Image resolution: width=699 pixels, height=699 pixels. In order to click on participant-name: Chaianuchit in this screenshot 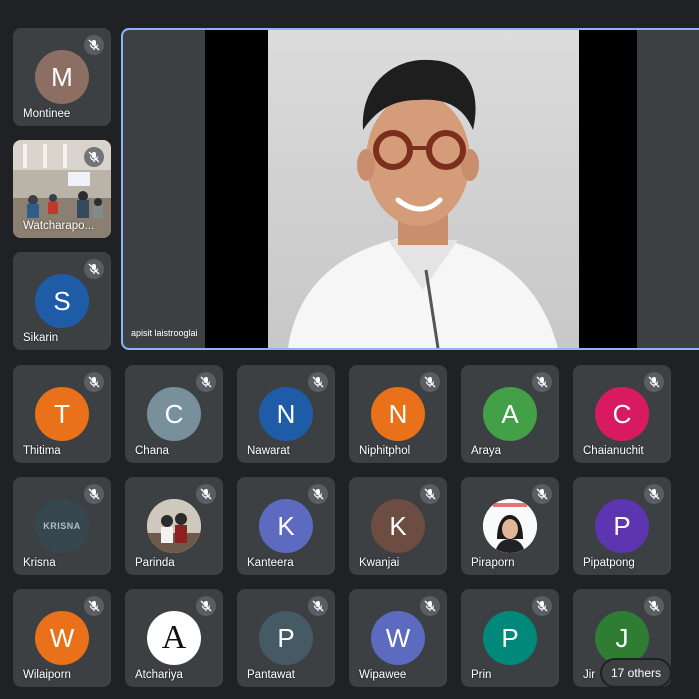, I will do `click(613, 451)`.